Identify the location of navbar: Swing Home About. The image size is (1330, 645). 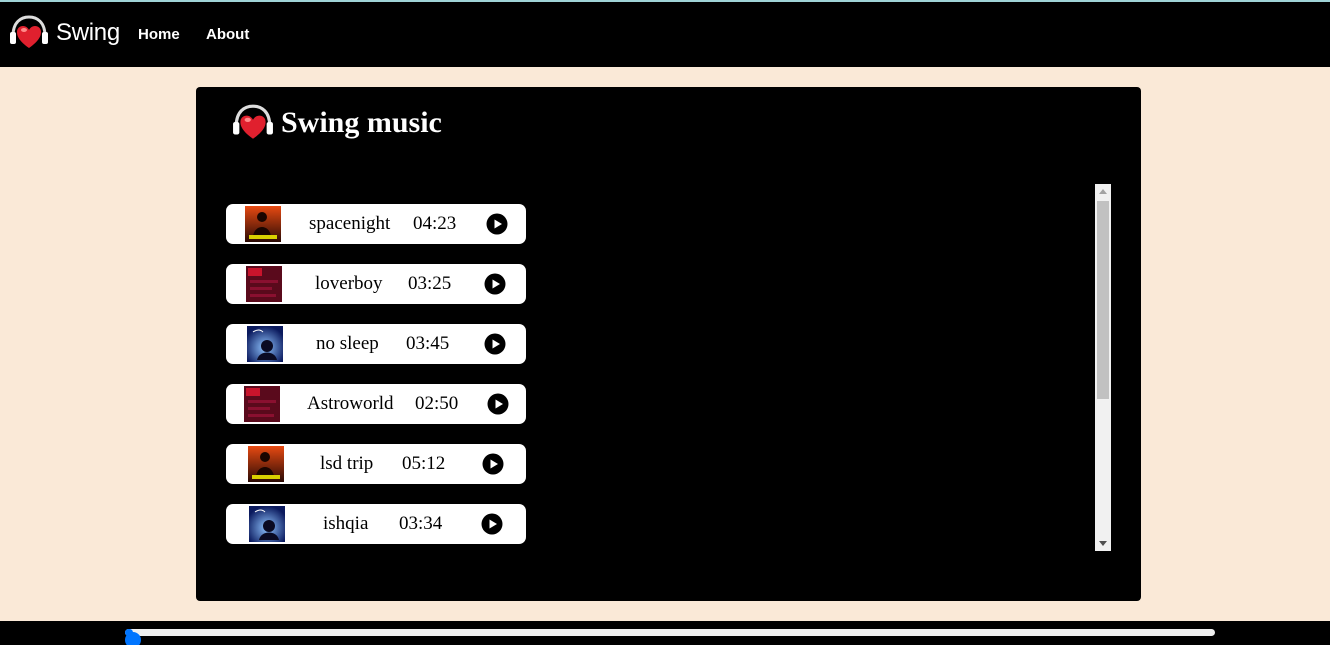
(665, 34).